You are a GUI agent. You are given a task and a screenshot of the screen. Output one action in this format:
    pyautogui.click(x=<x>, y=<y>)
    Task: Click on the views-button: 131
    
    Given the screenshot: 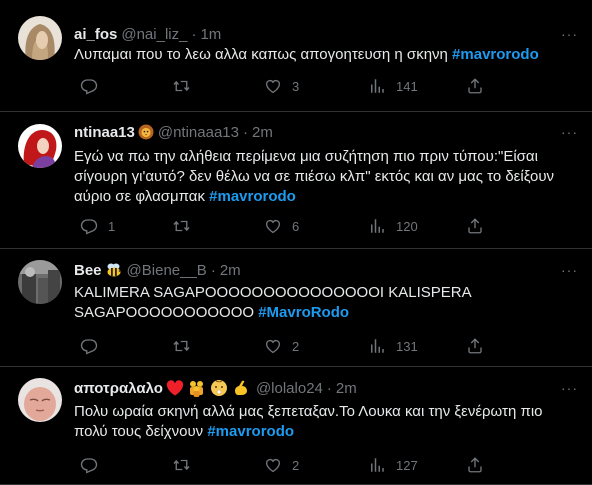 What is the action you would take?
    pyautogui.click(x=393, y=346)
    